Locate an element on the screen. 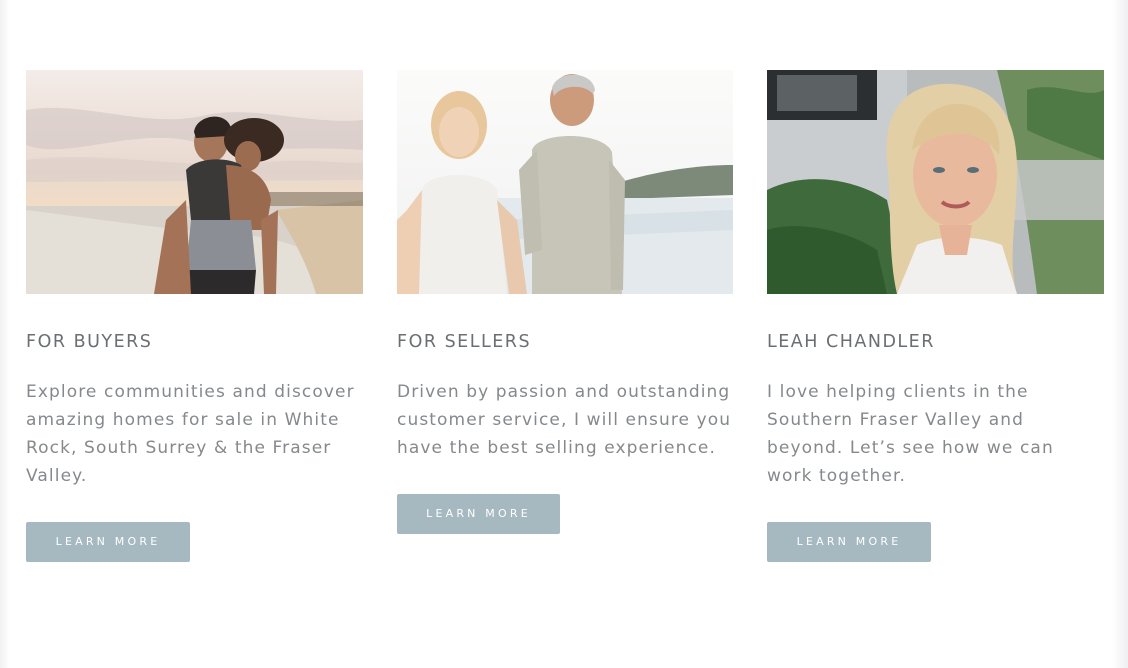 The image size is (1128, 668). buyers-photo is located at coordinates (194, 182).